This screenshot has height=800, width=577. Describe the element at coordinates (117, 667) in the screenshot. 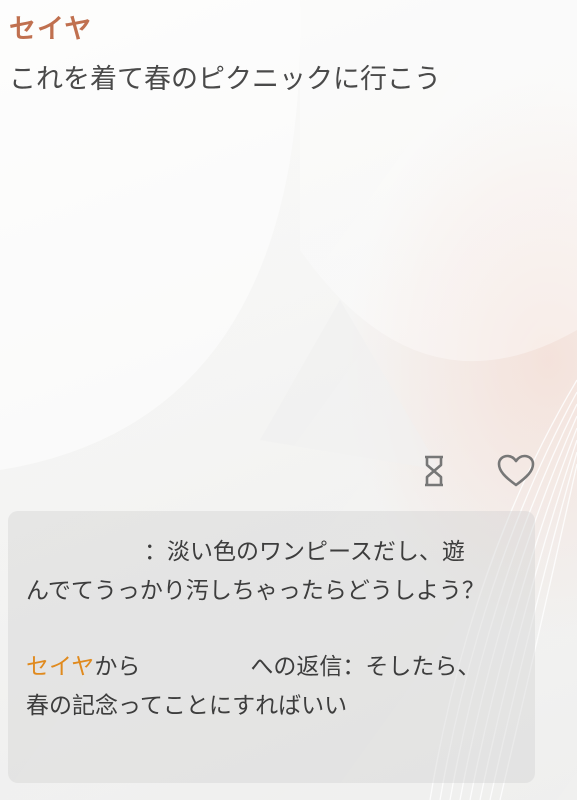

I see `reply-from-label: から` at that location.